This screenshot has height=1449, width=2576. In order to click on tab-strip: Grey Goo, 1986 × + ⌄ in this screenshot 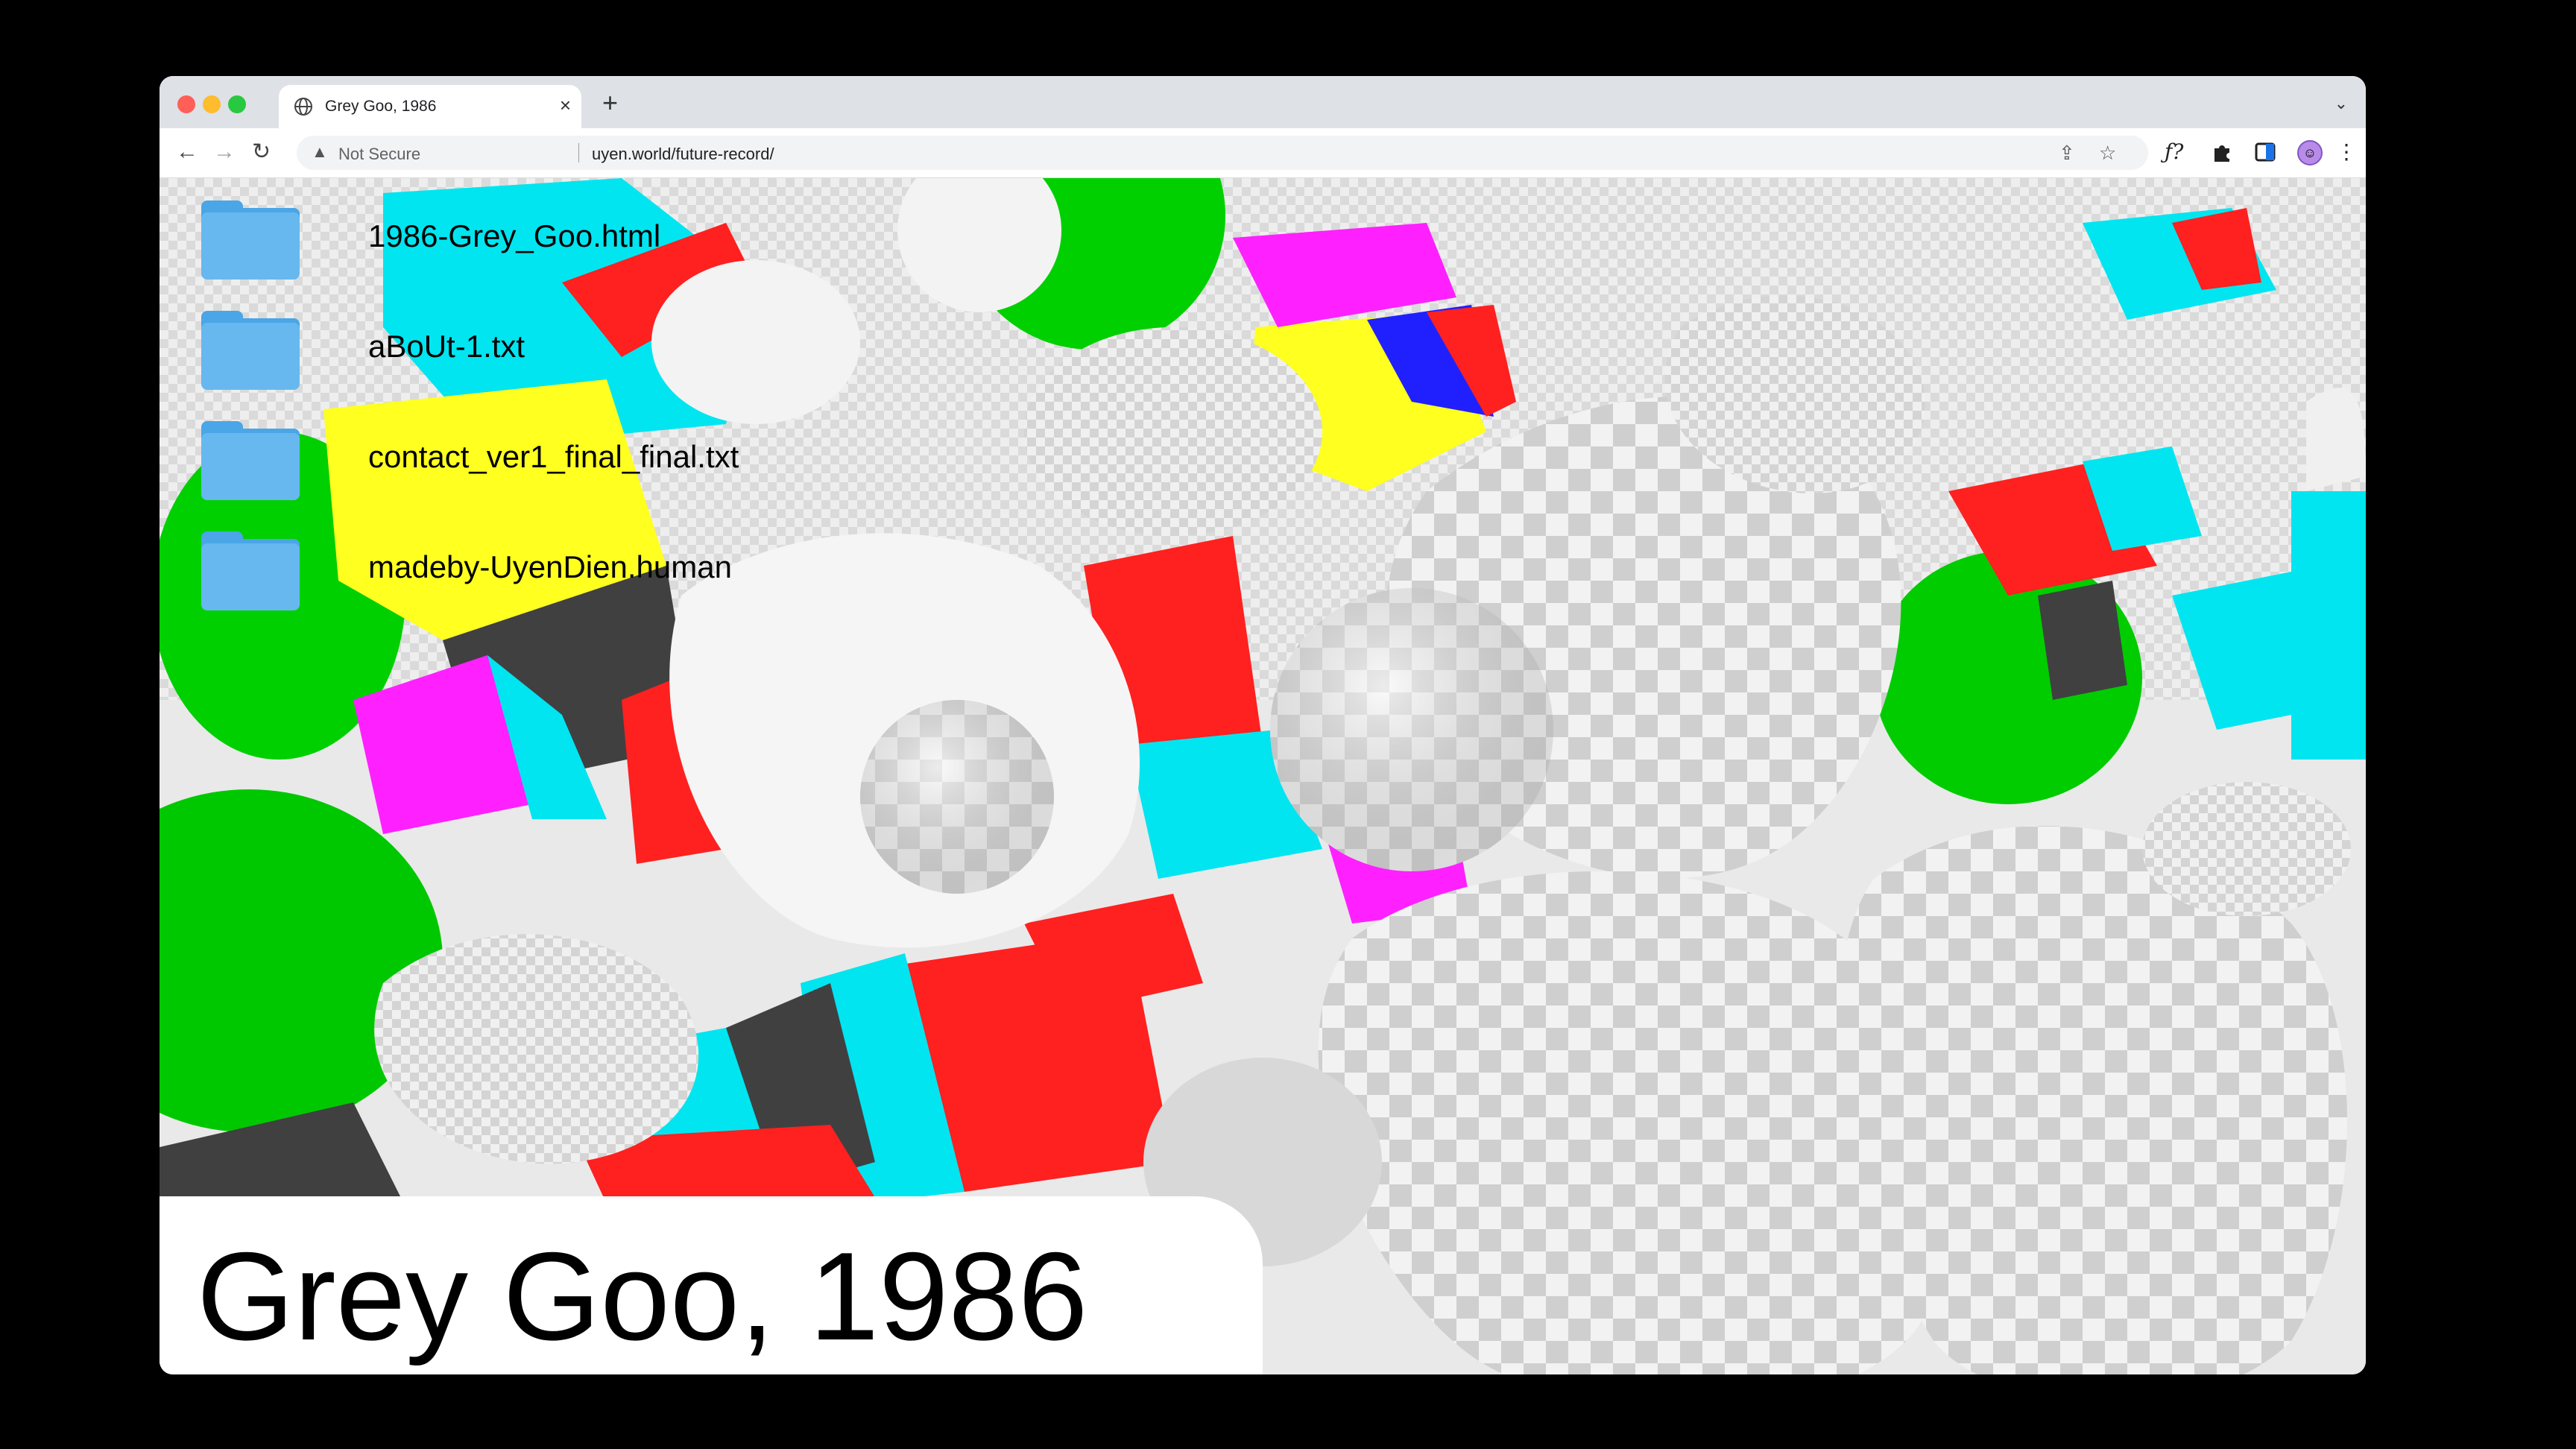, I will do `click(1263, 102)`.